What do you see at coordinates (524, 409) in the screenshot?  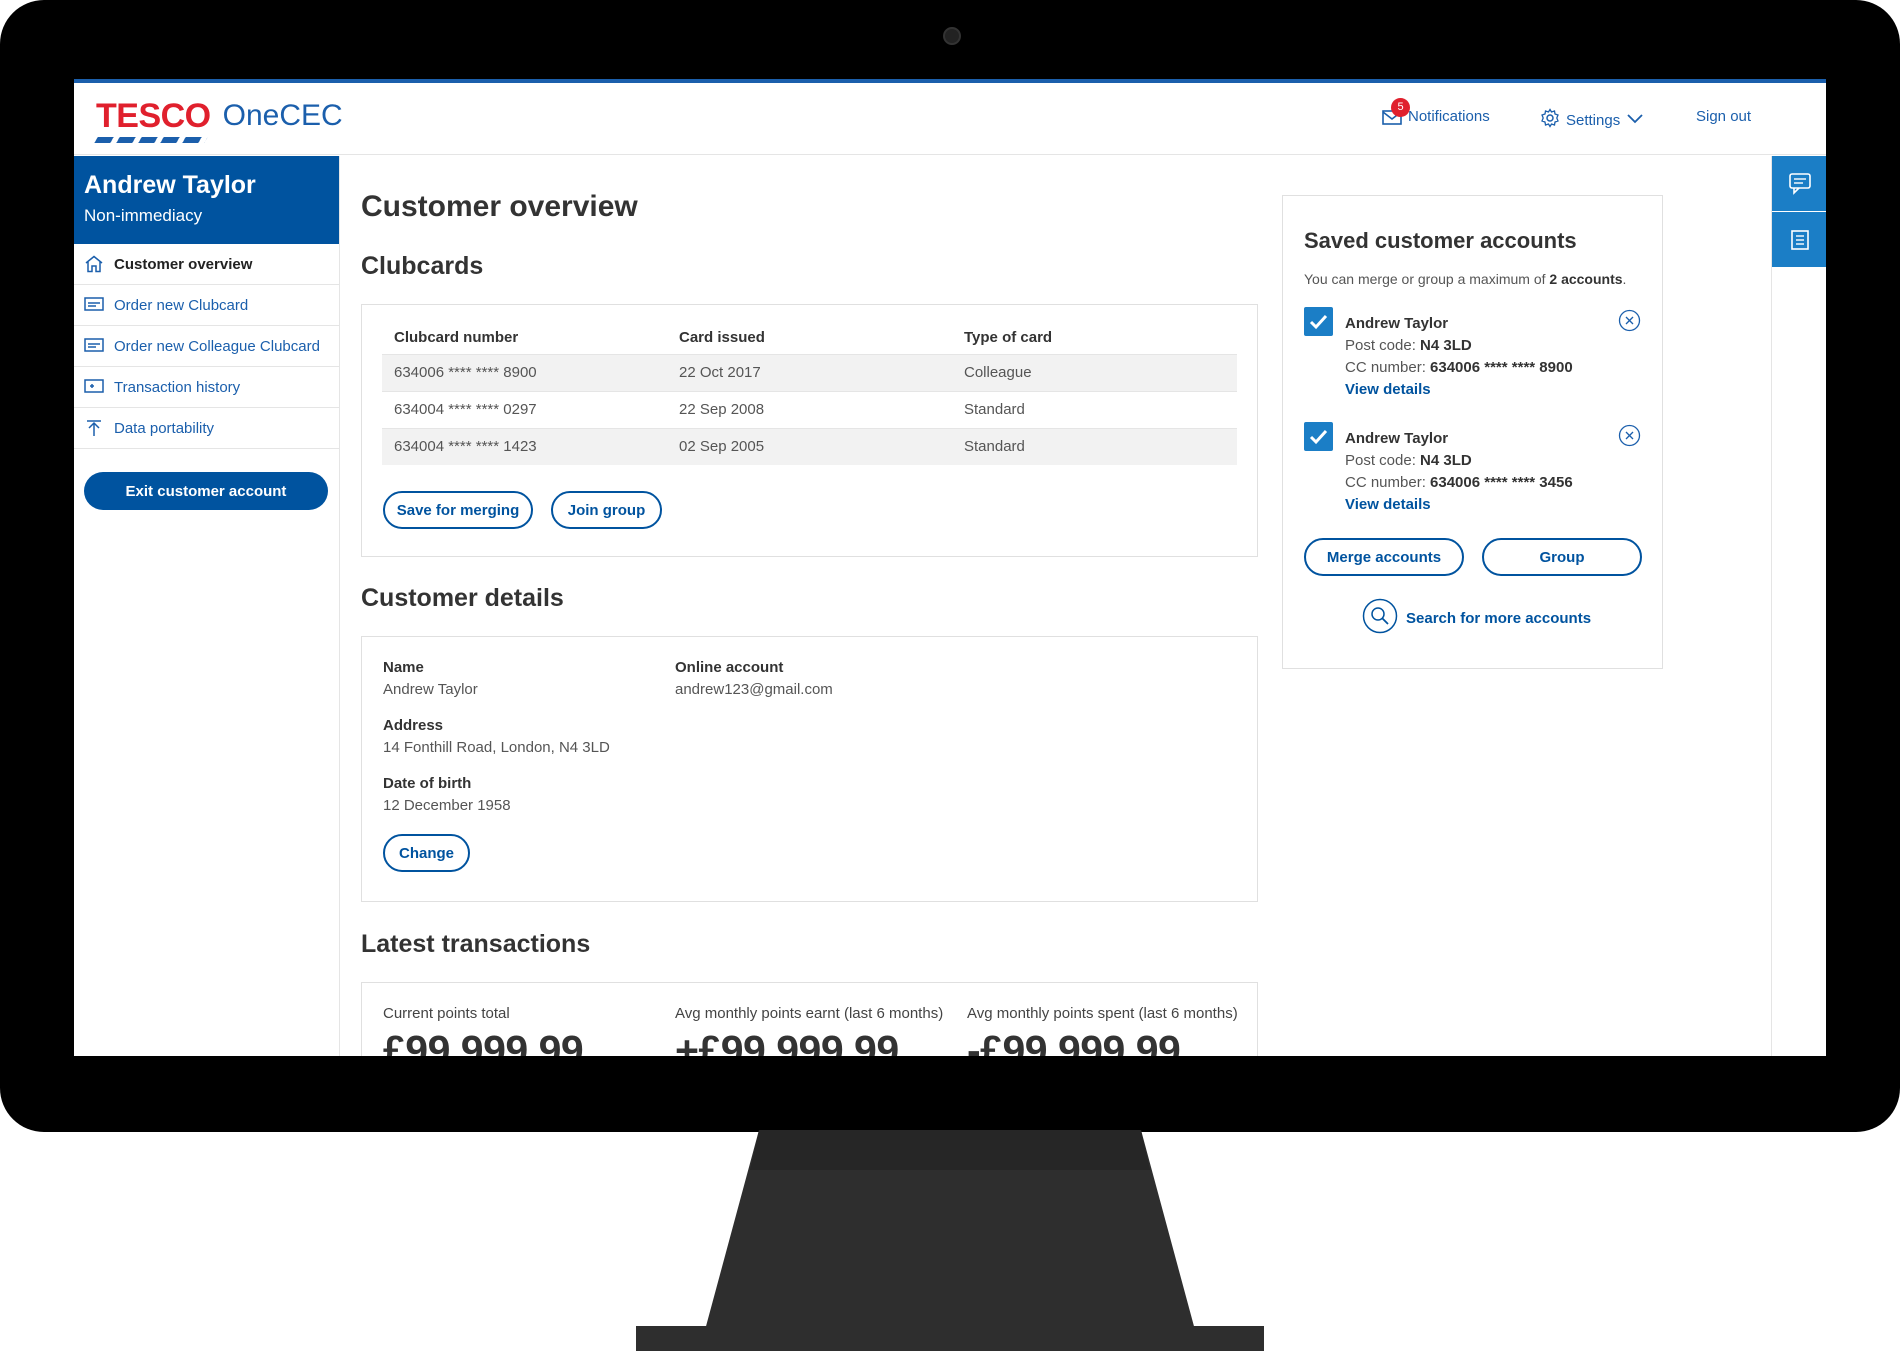 I see `clubcard-number: 634004 **** **** 0297` at bounding box center [524, 409].